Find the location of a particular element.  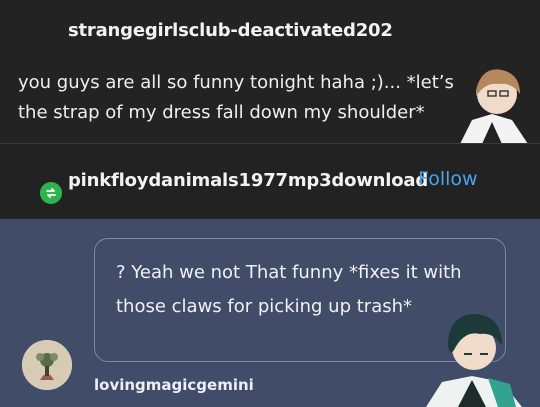

reblog-icon is located at coordinates (51, 193).